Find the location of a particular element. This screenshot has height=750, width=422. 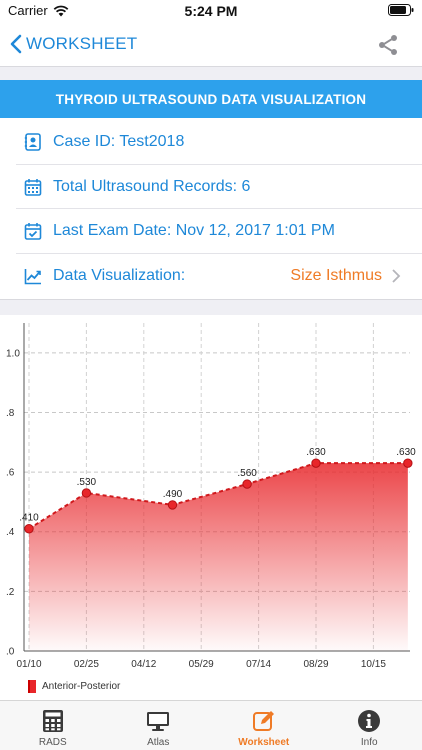

tab-bar: RADS Atlas Worksheet Info is located at coordinates (211, 725).